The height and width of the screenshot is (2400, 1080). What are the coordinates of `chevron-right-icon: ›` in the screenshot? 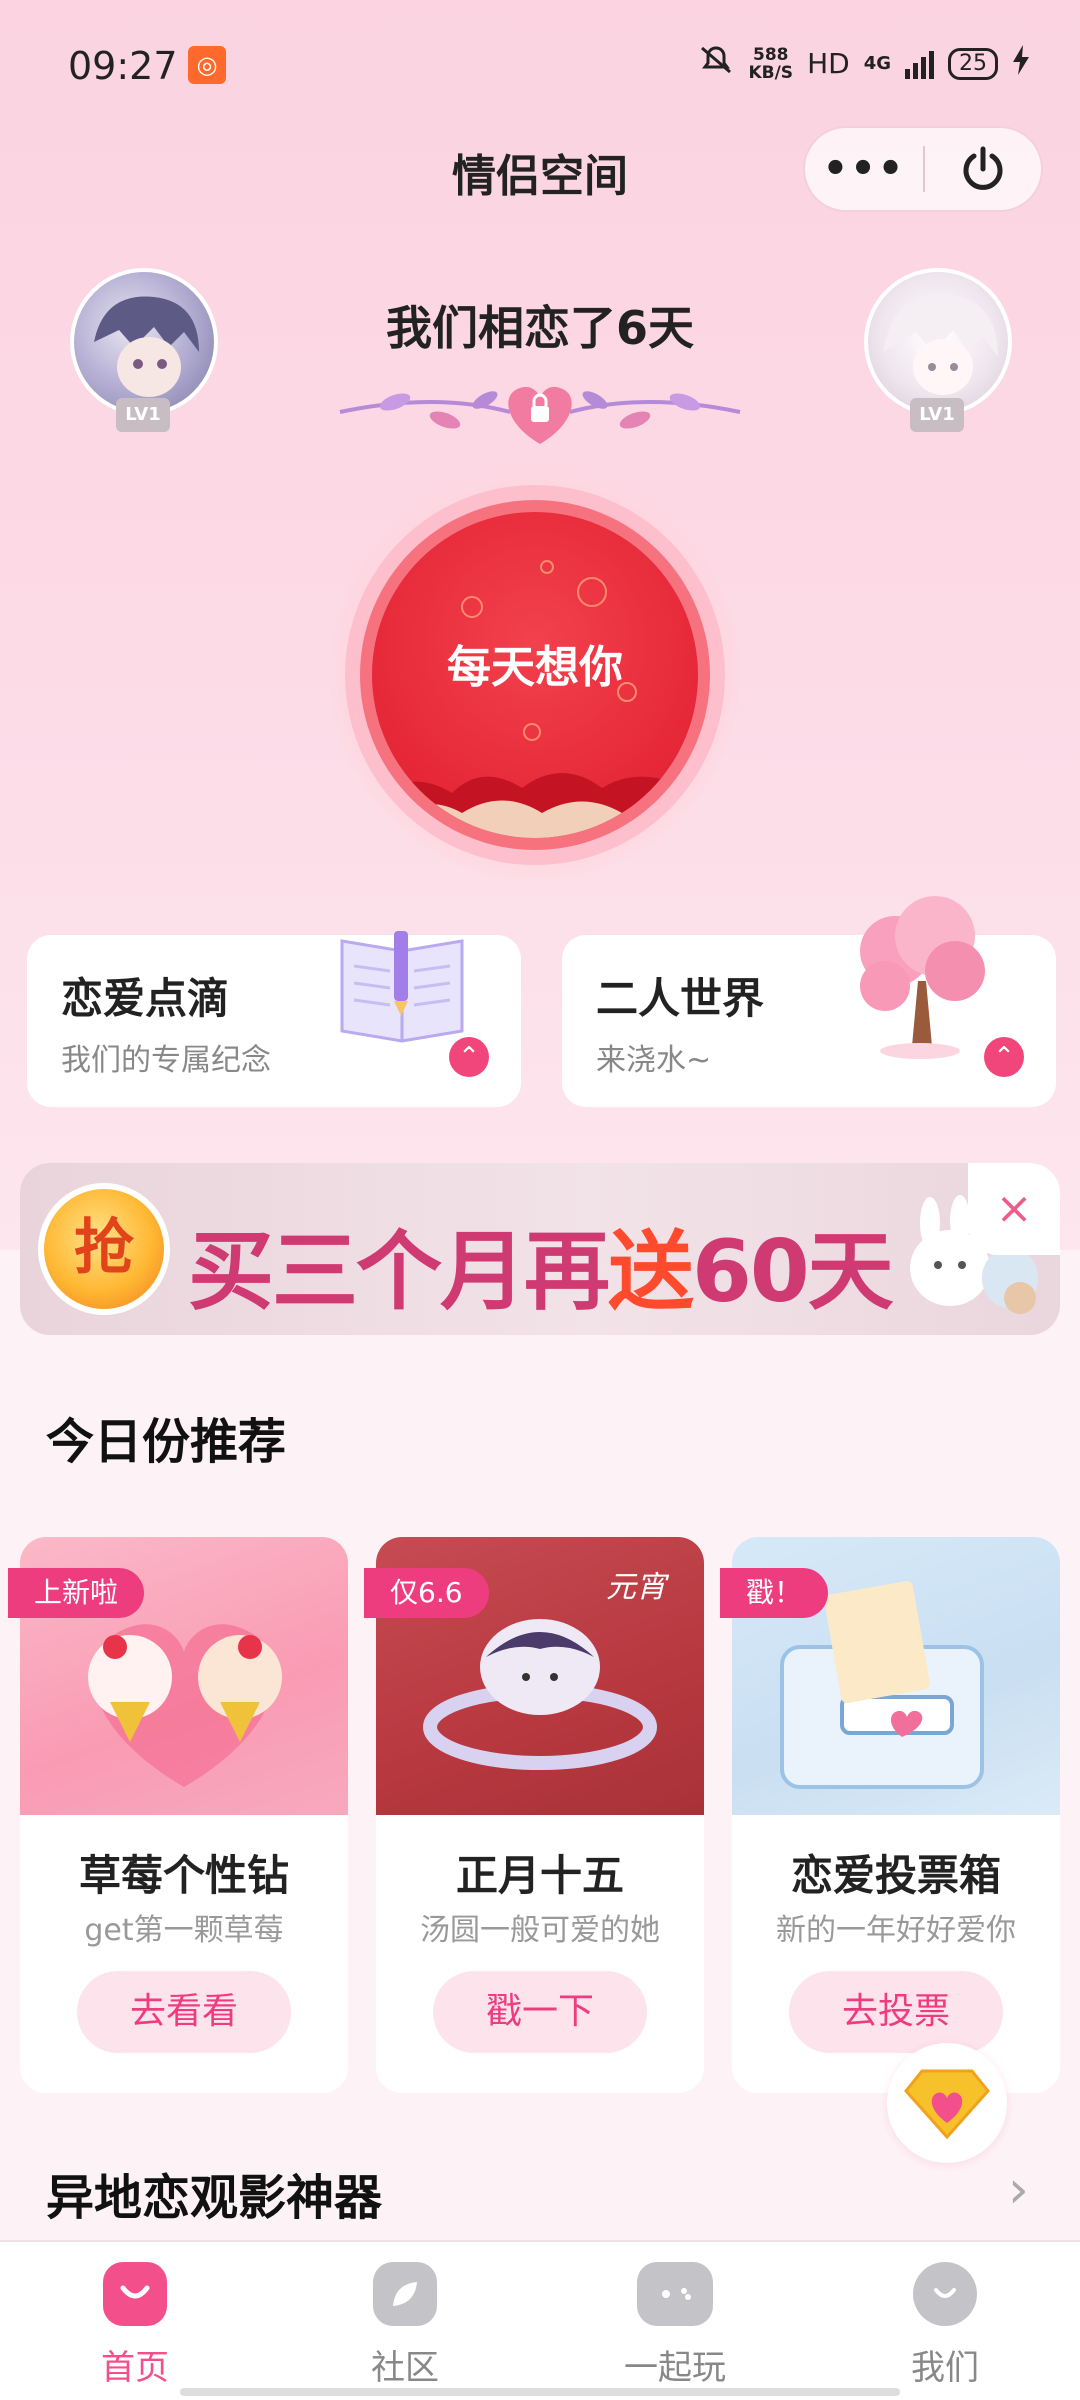 It's located at (1018, 2190).